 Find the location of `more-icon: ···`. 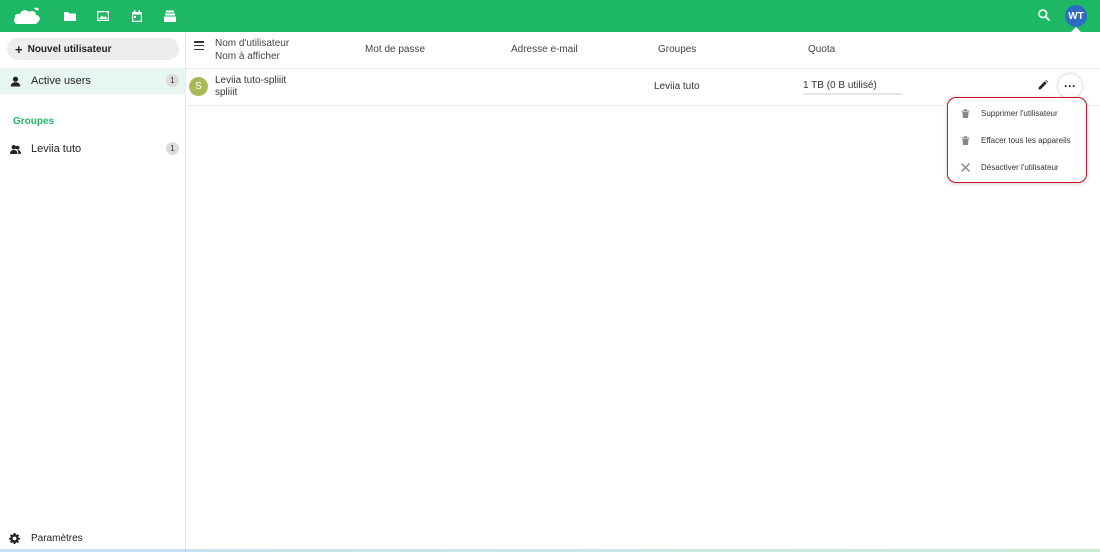

more-icon: ··· is located at coordinates (1070, 86).